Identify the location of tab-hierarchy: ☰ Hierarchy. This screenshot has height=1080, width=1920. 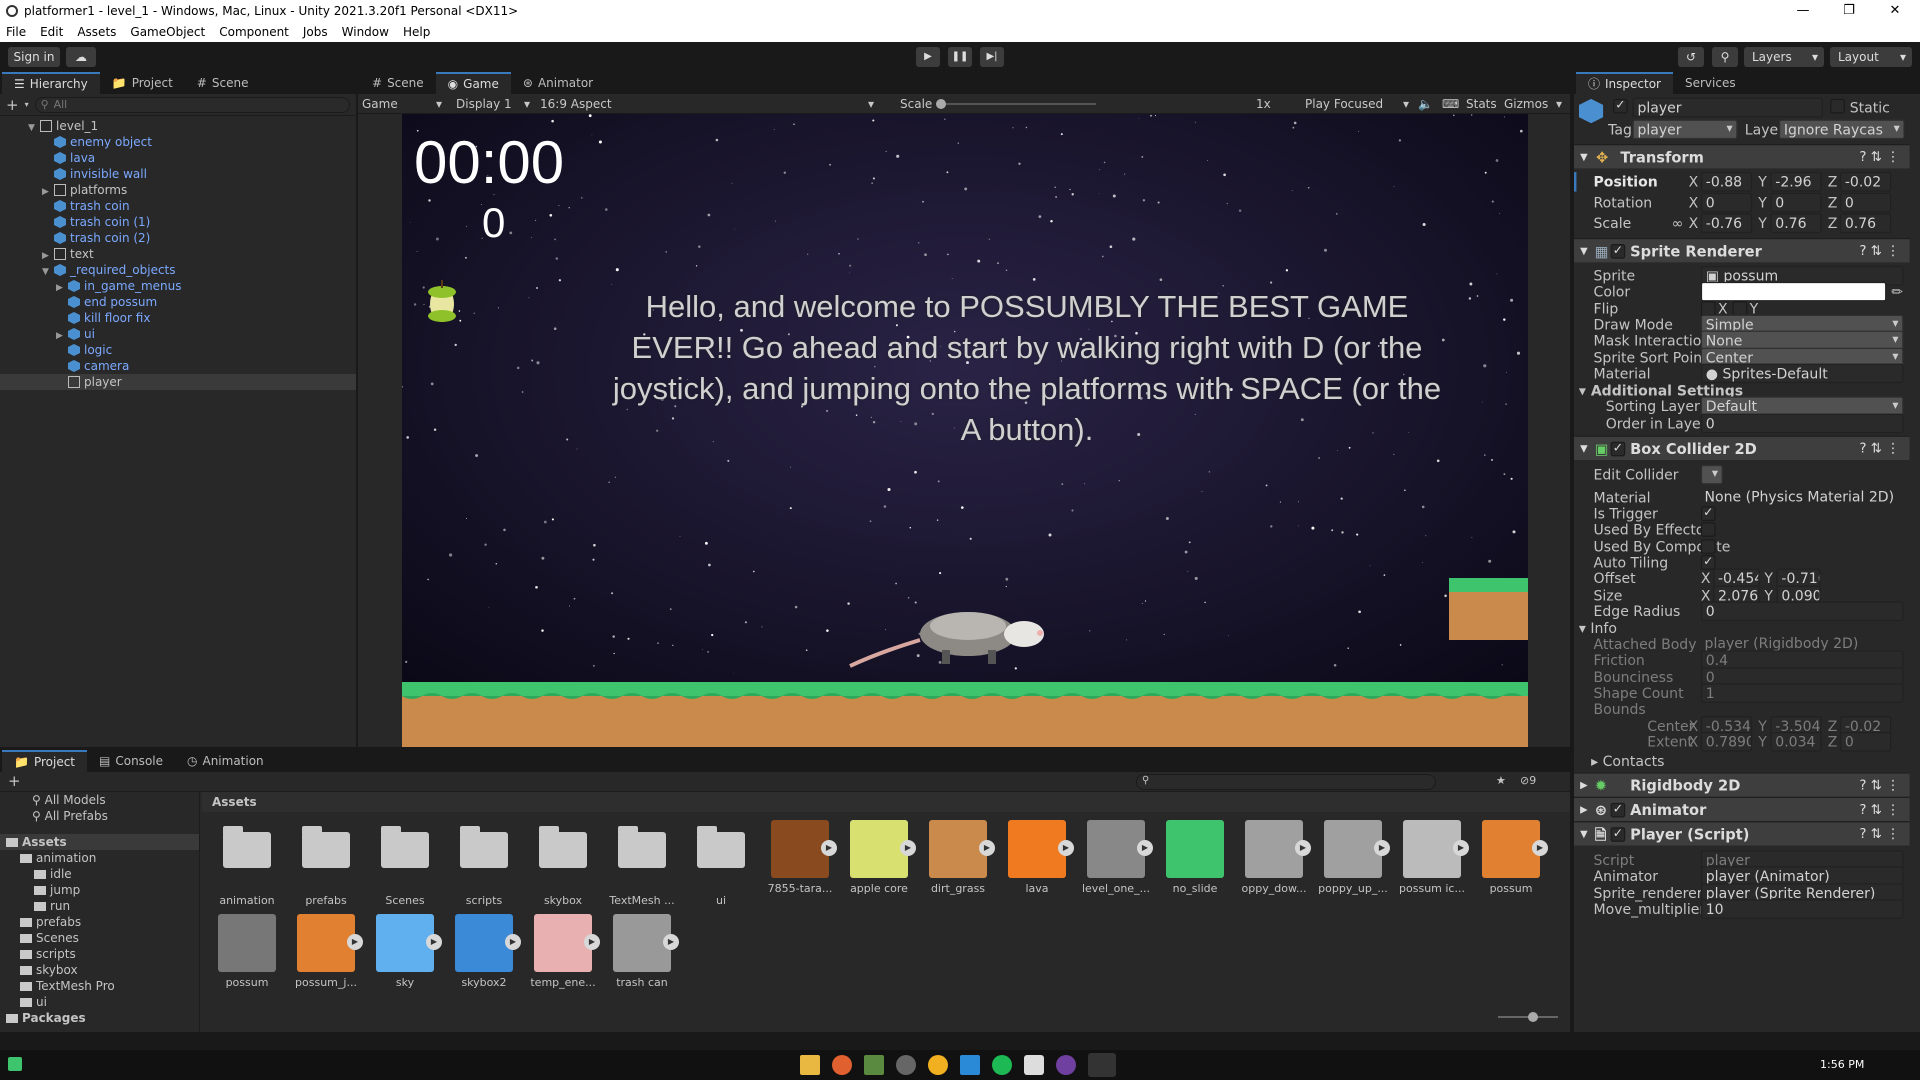
(51, 83).